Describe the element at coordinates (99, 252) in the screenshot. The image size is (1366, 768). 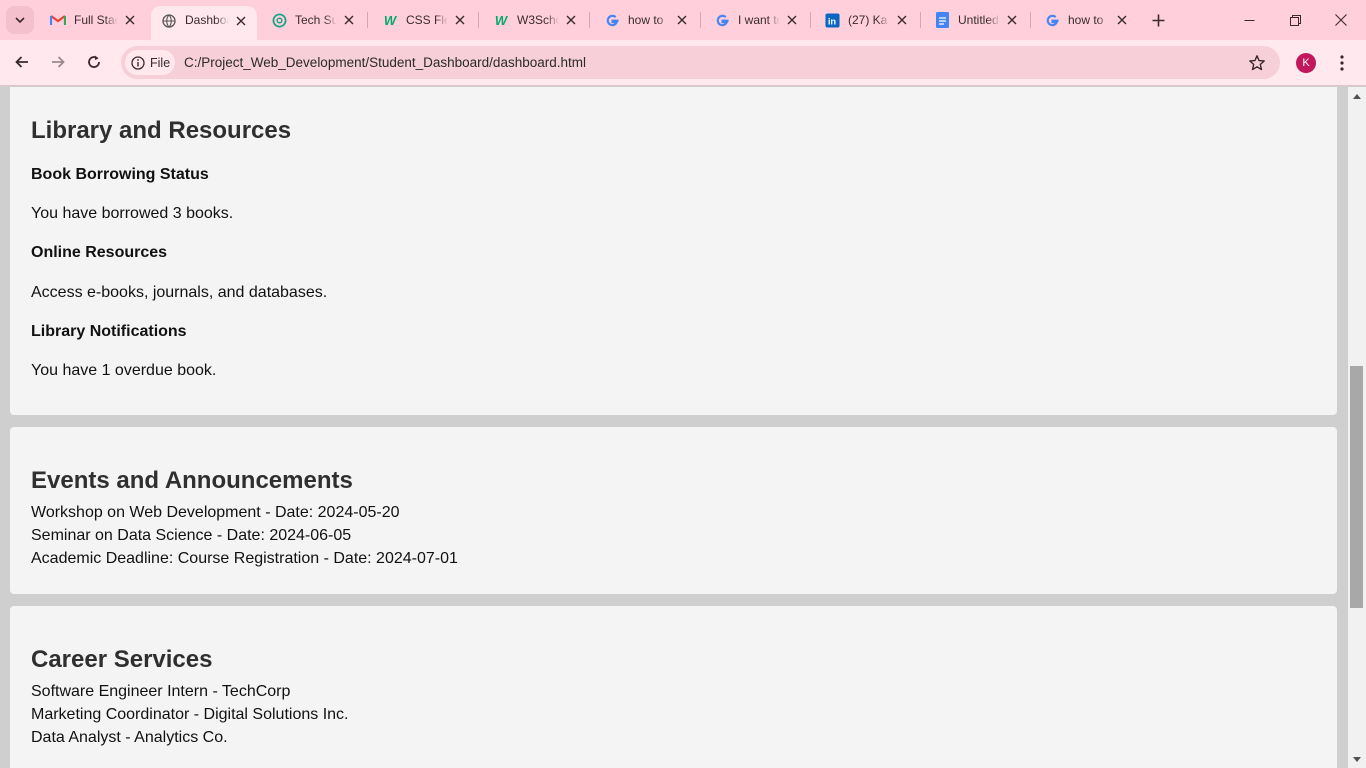
I see `online-resources-heading: Online Resources` at that location.